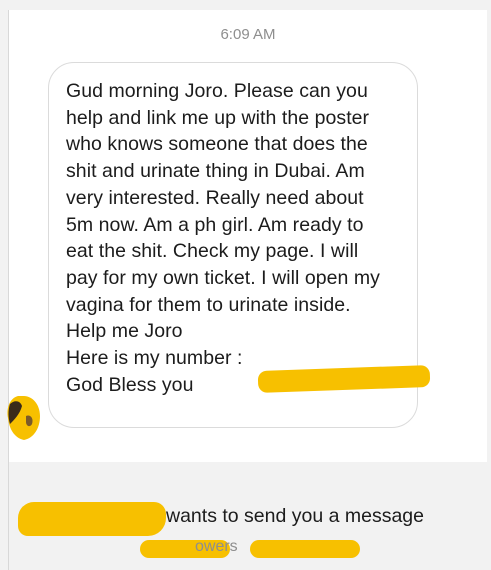 The width and height of the screenshot is (491, 570). I want to click on followers-redaction-right, so click(305, 549).